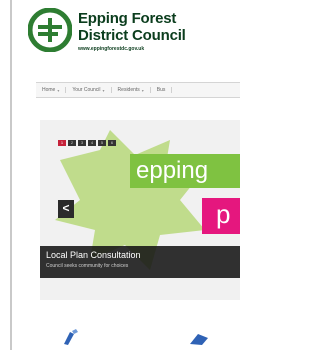 Image resolution: width=320 pixels, height=350 pixels. Describe the element at coordinates (71, 337) in the screenshot. I see `pen-icon` at that location.